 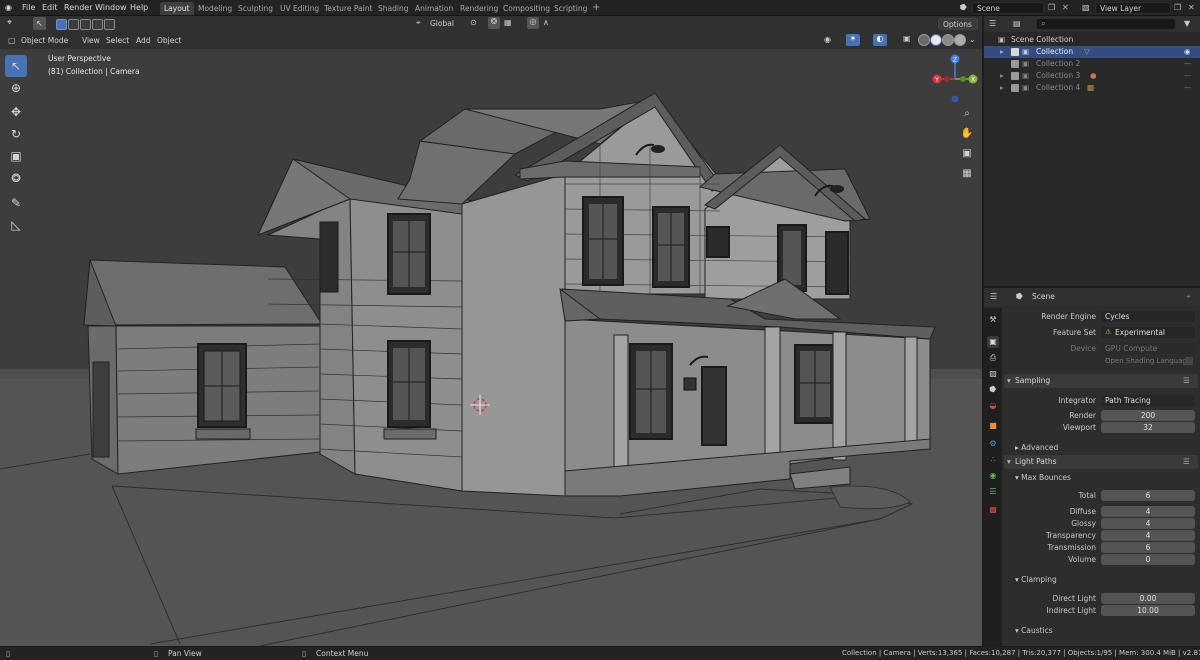 I want to click on integrator-dropdown: Path Tracing, so click(x=1148, y=400).